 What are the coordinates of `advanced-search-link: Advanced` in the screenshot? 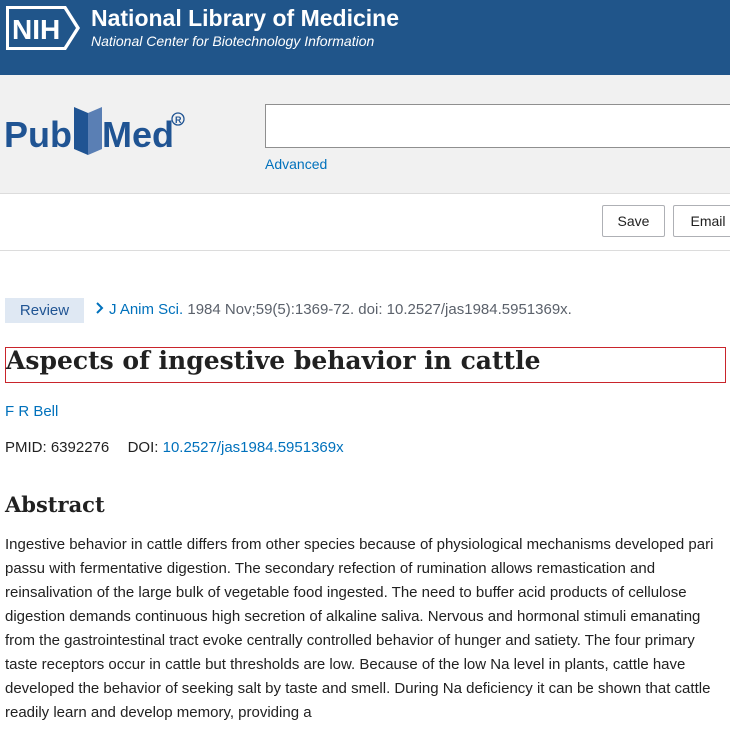 It's located at (296, 164).